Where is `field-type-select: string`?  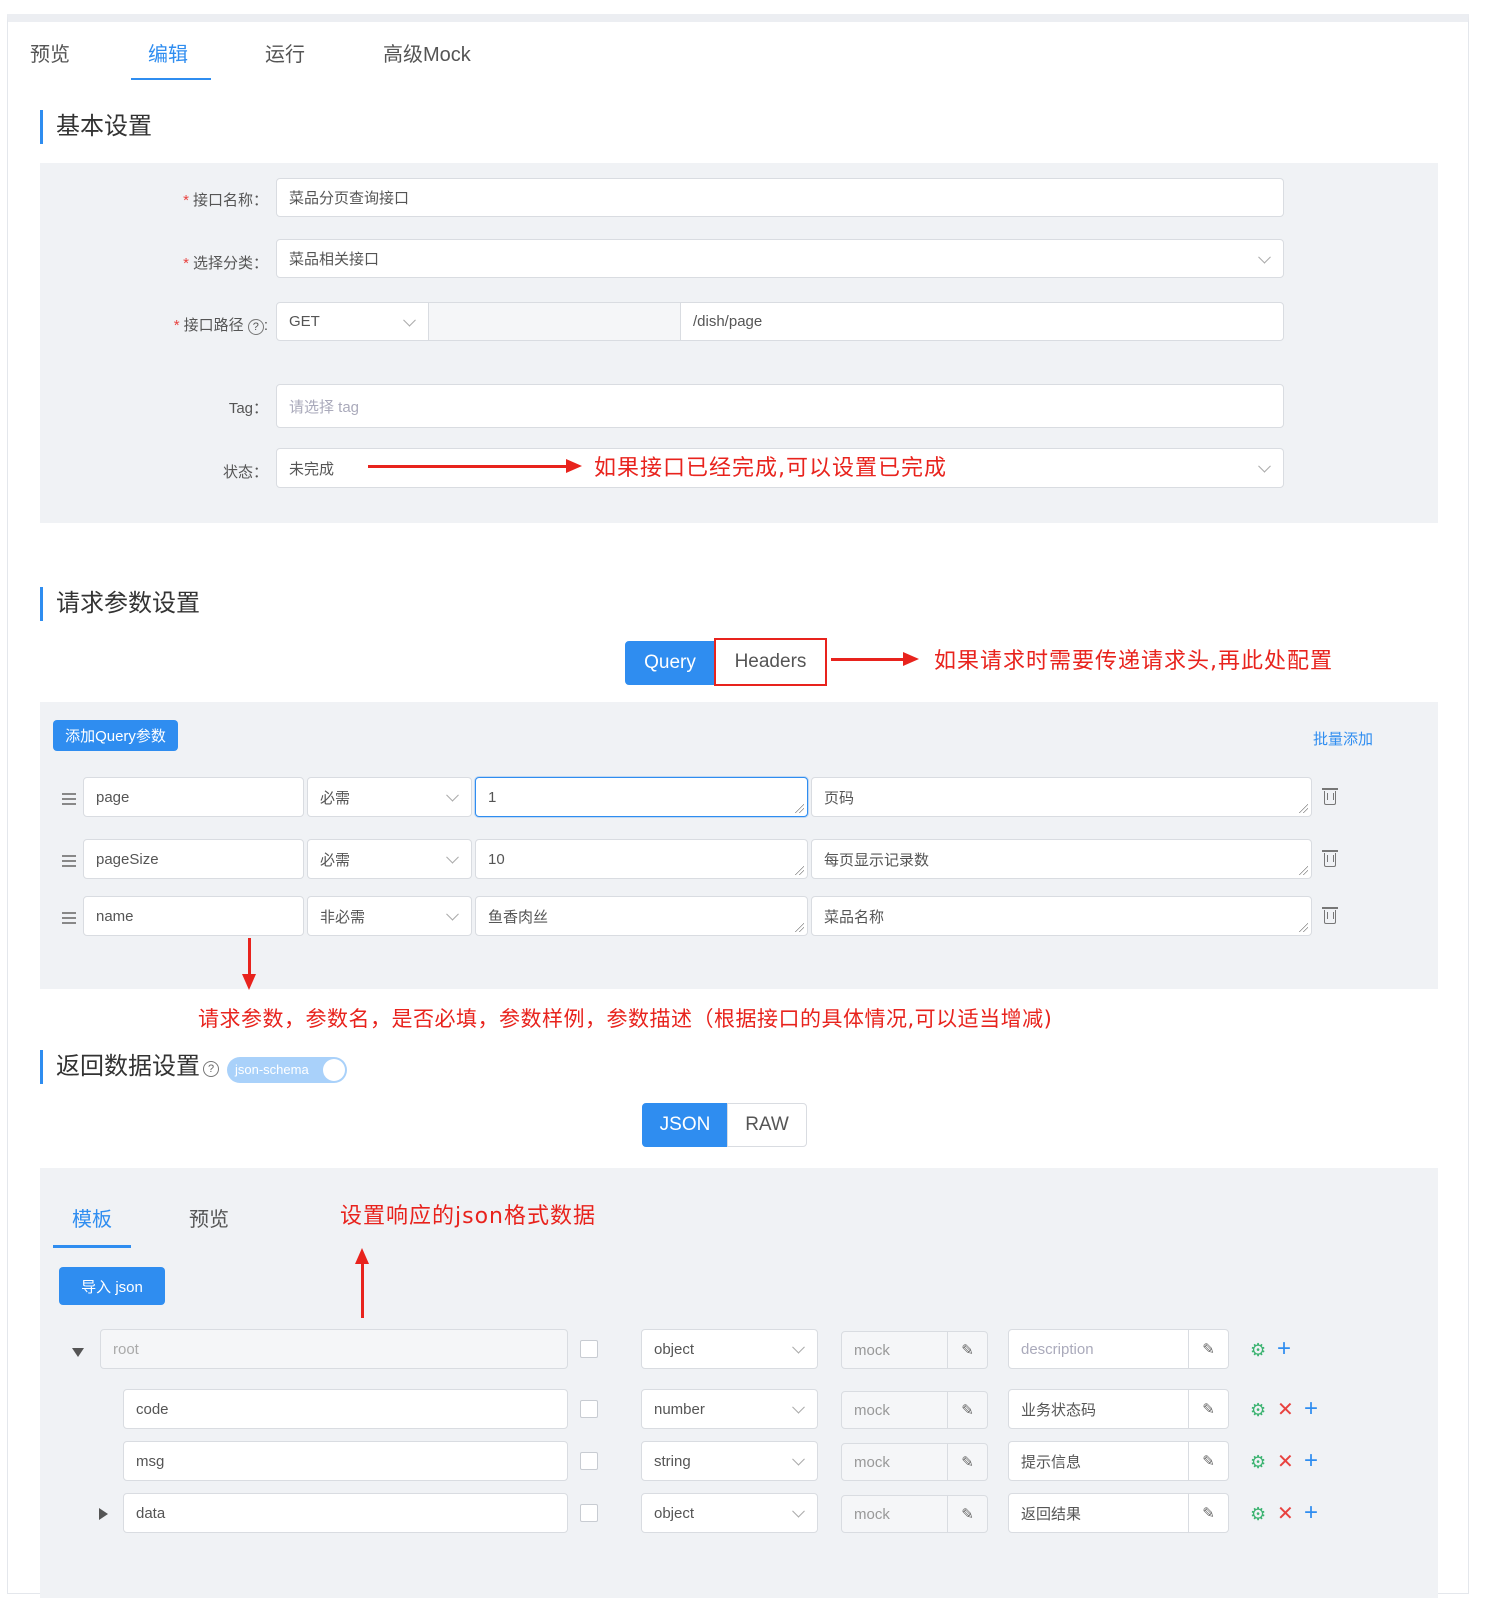
field-type-select: string is located at coordinates (729, 1461).